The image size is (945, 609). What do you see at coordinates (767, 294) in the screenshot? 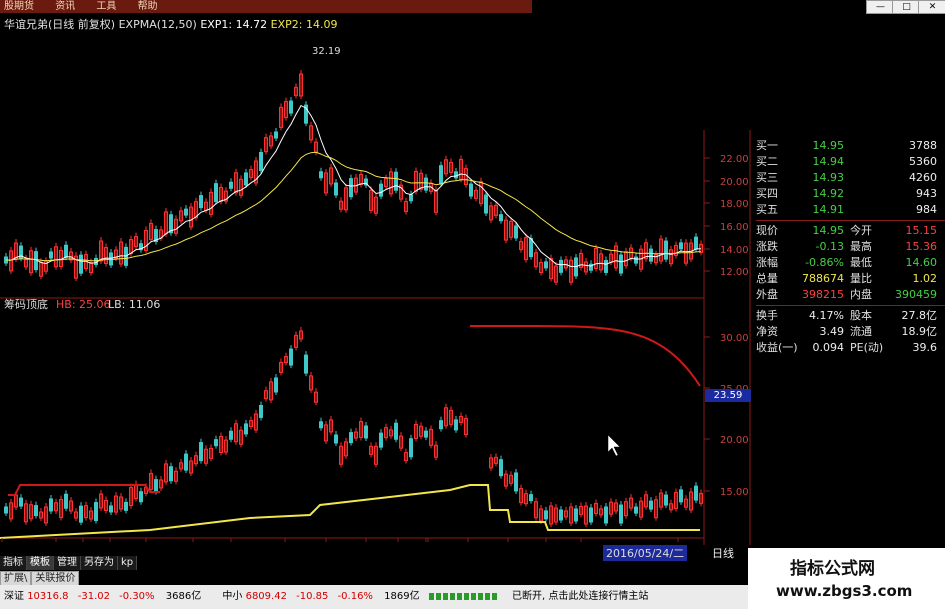
I see `quote-label: 外盘` at bounding box center [767, 294].